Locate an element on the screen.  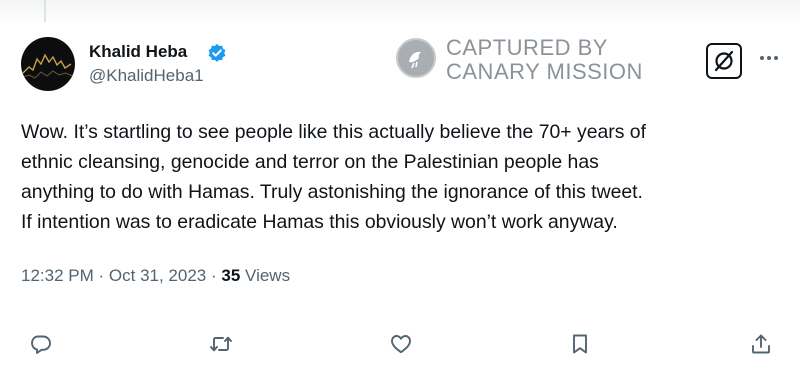
tweet-date: Oct 31, 2023 is located at coordinates (157, 275).